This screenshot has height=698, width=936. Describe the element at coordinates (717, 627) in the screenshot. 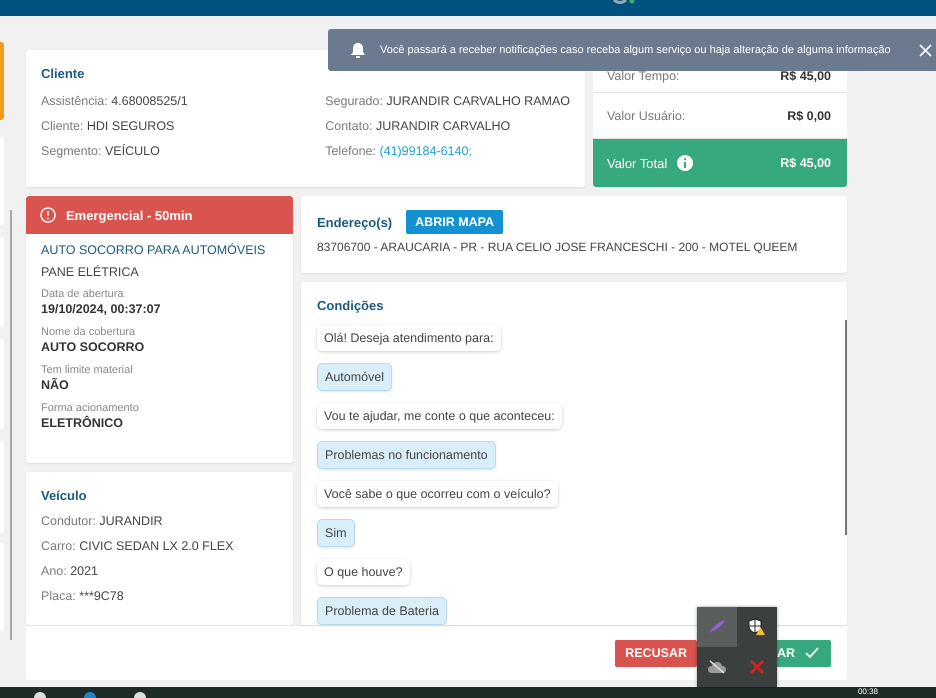

I see `feather-icon` at that location.